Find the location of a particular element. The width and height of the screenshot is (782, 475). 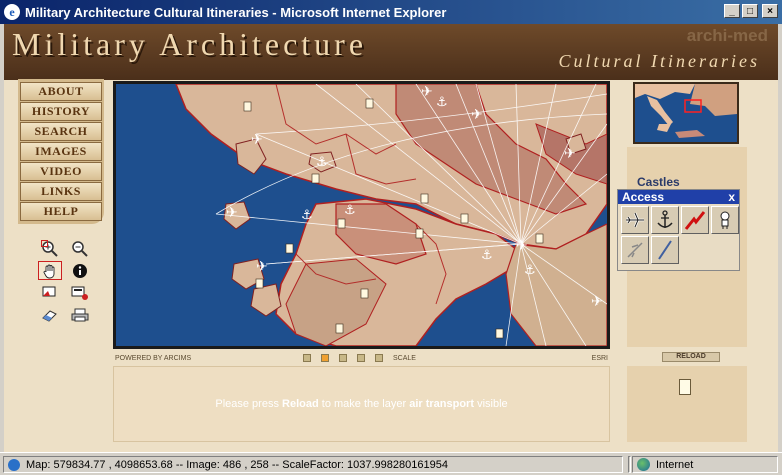

access-close-button: x is located at coordinates (731, 197).